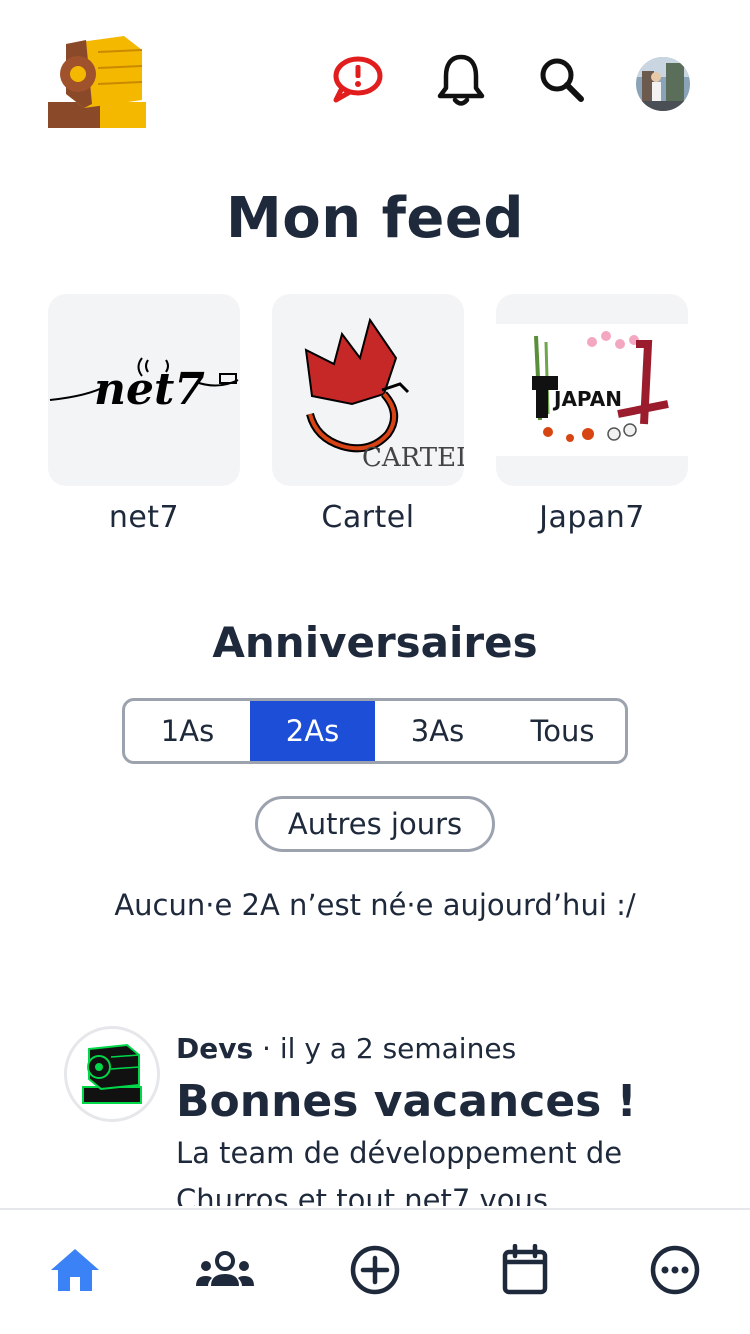 This screenshot has height=1334, width=750. What do you see at coordinates (187, 731) in the screenshot?
I see `tab-1as: 1As` at bounding box center [187, 731].